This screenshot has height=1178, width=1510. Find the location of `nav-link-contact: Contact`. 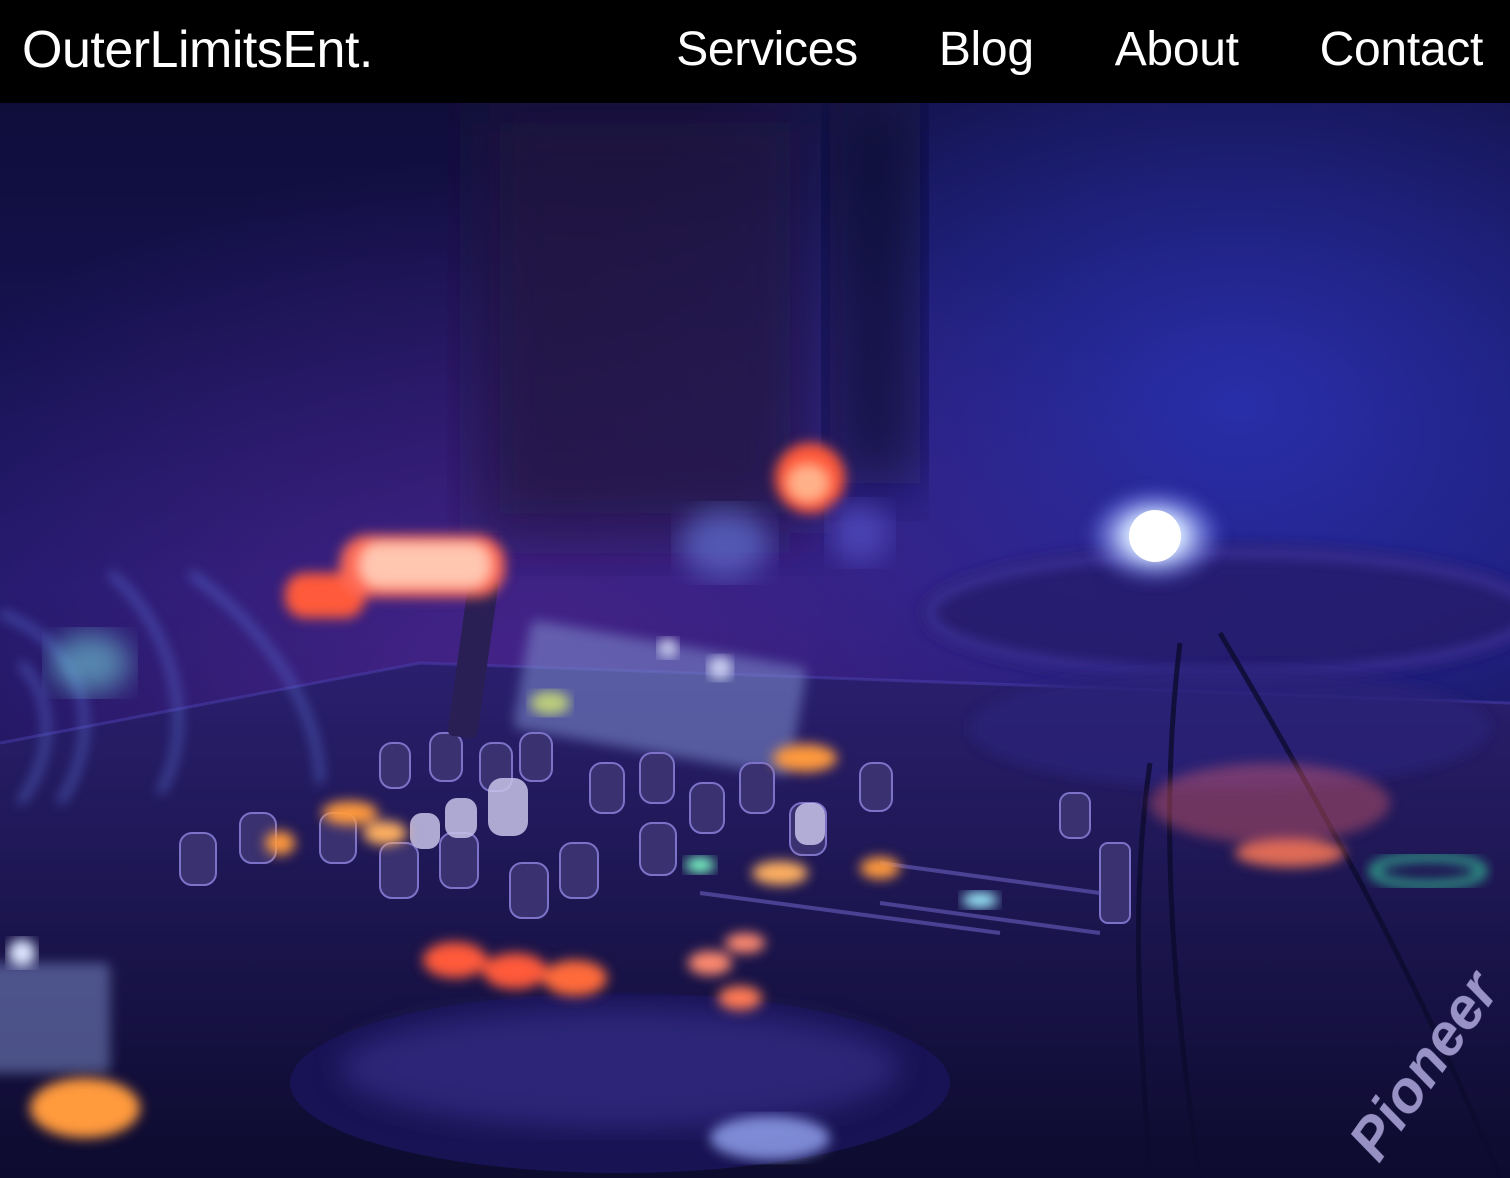

nav-link-contact: Contact is located at coordinates (1402, 50).